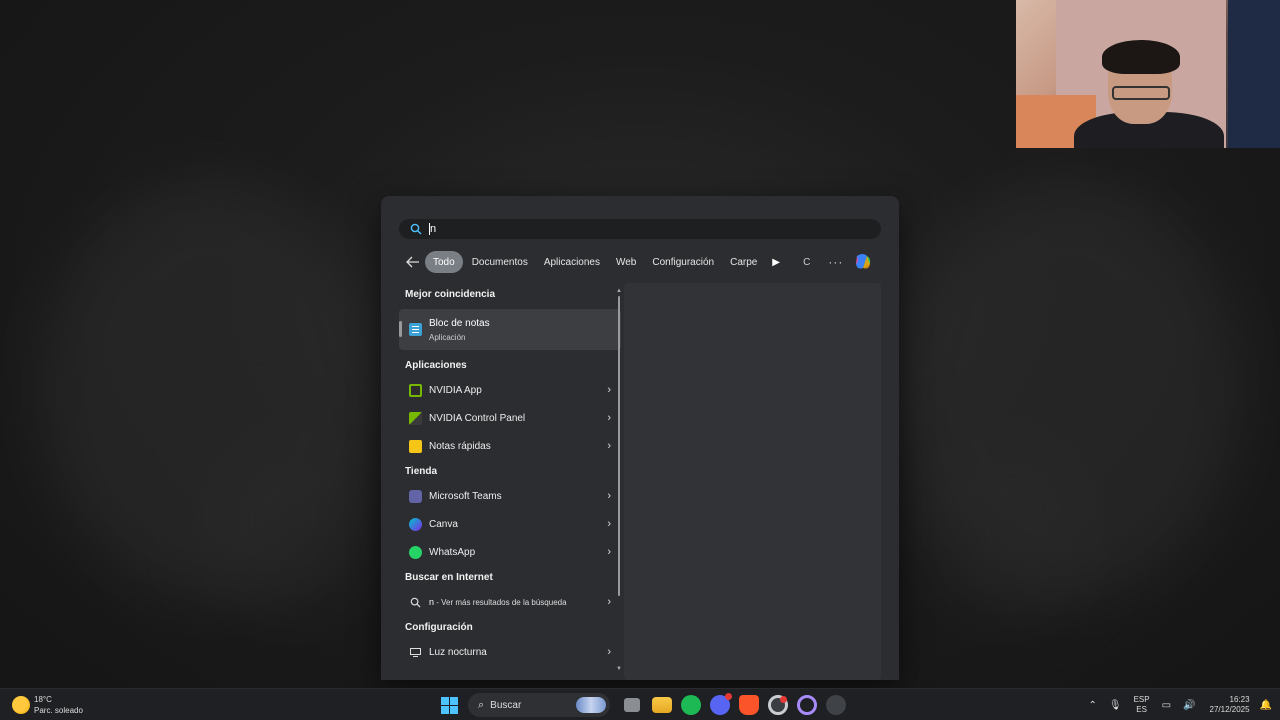 This screenshot has width=1280, height=720. What do you see at coordinates (500, 262) in the screenshot?
I see `filter-chip-documentos: Documentos` at bounding box center [500, 262].